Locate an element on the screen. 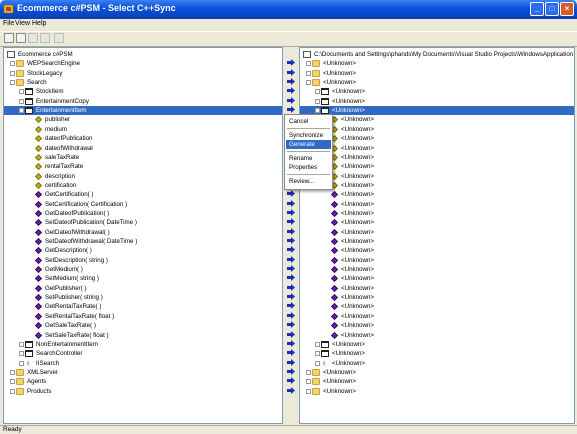  tree-row: GetDescription( ) is located at coordinates (143, 250).